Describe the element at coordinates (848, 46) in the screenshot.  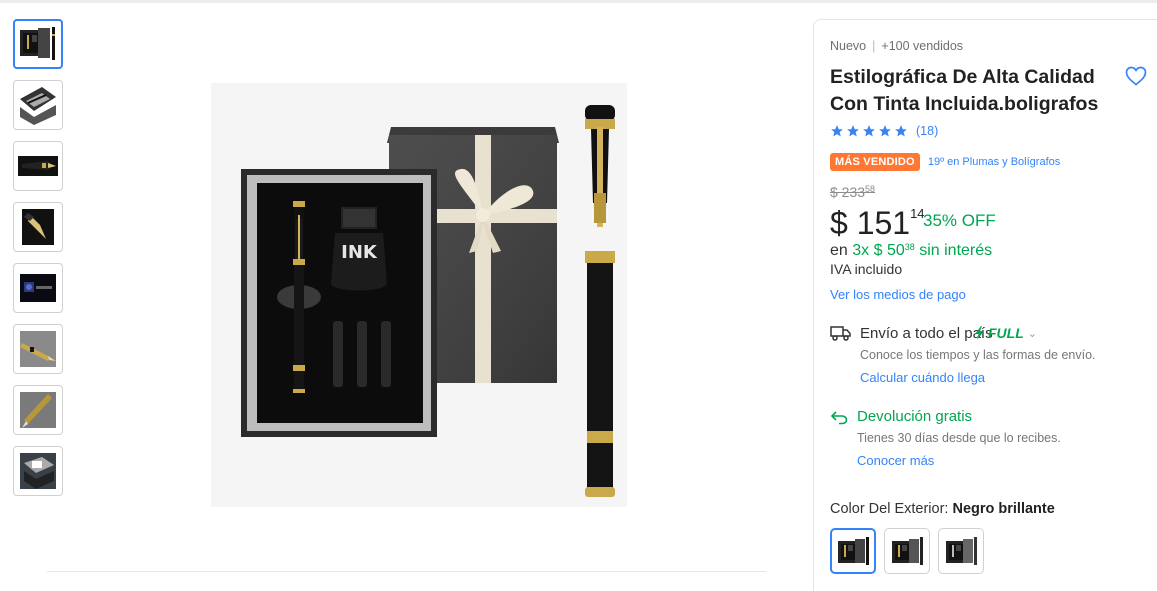
I see `condition-label: Nuevo` at that location.